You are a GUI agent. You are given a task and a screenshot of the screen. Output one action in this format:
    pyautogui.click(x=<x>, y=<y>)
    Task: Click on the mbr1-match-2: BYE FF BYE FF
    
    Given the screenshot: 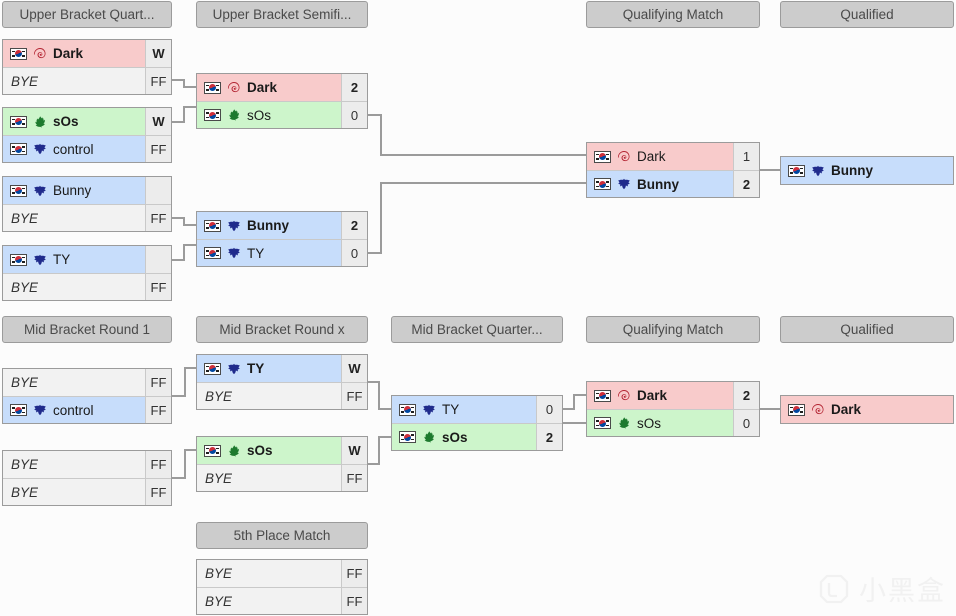 What is the action you would take?
    pyautogui.click(x=87, y=478)
    